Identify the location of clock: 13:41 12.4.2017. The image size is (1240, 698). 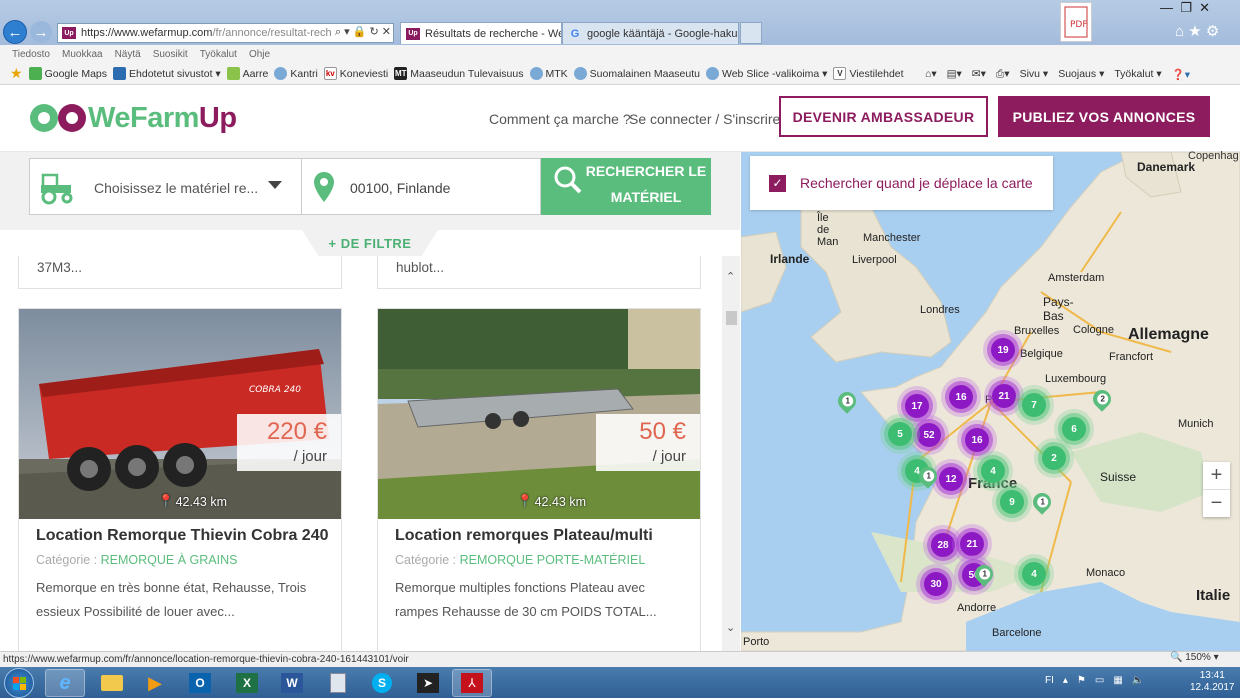
(1212, 682).